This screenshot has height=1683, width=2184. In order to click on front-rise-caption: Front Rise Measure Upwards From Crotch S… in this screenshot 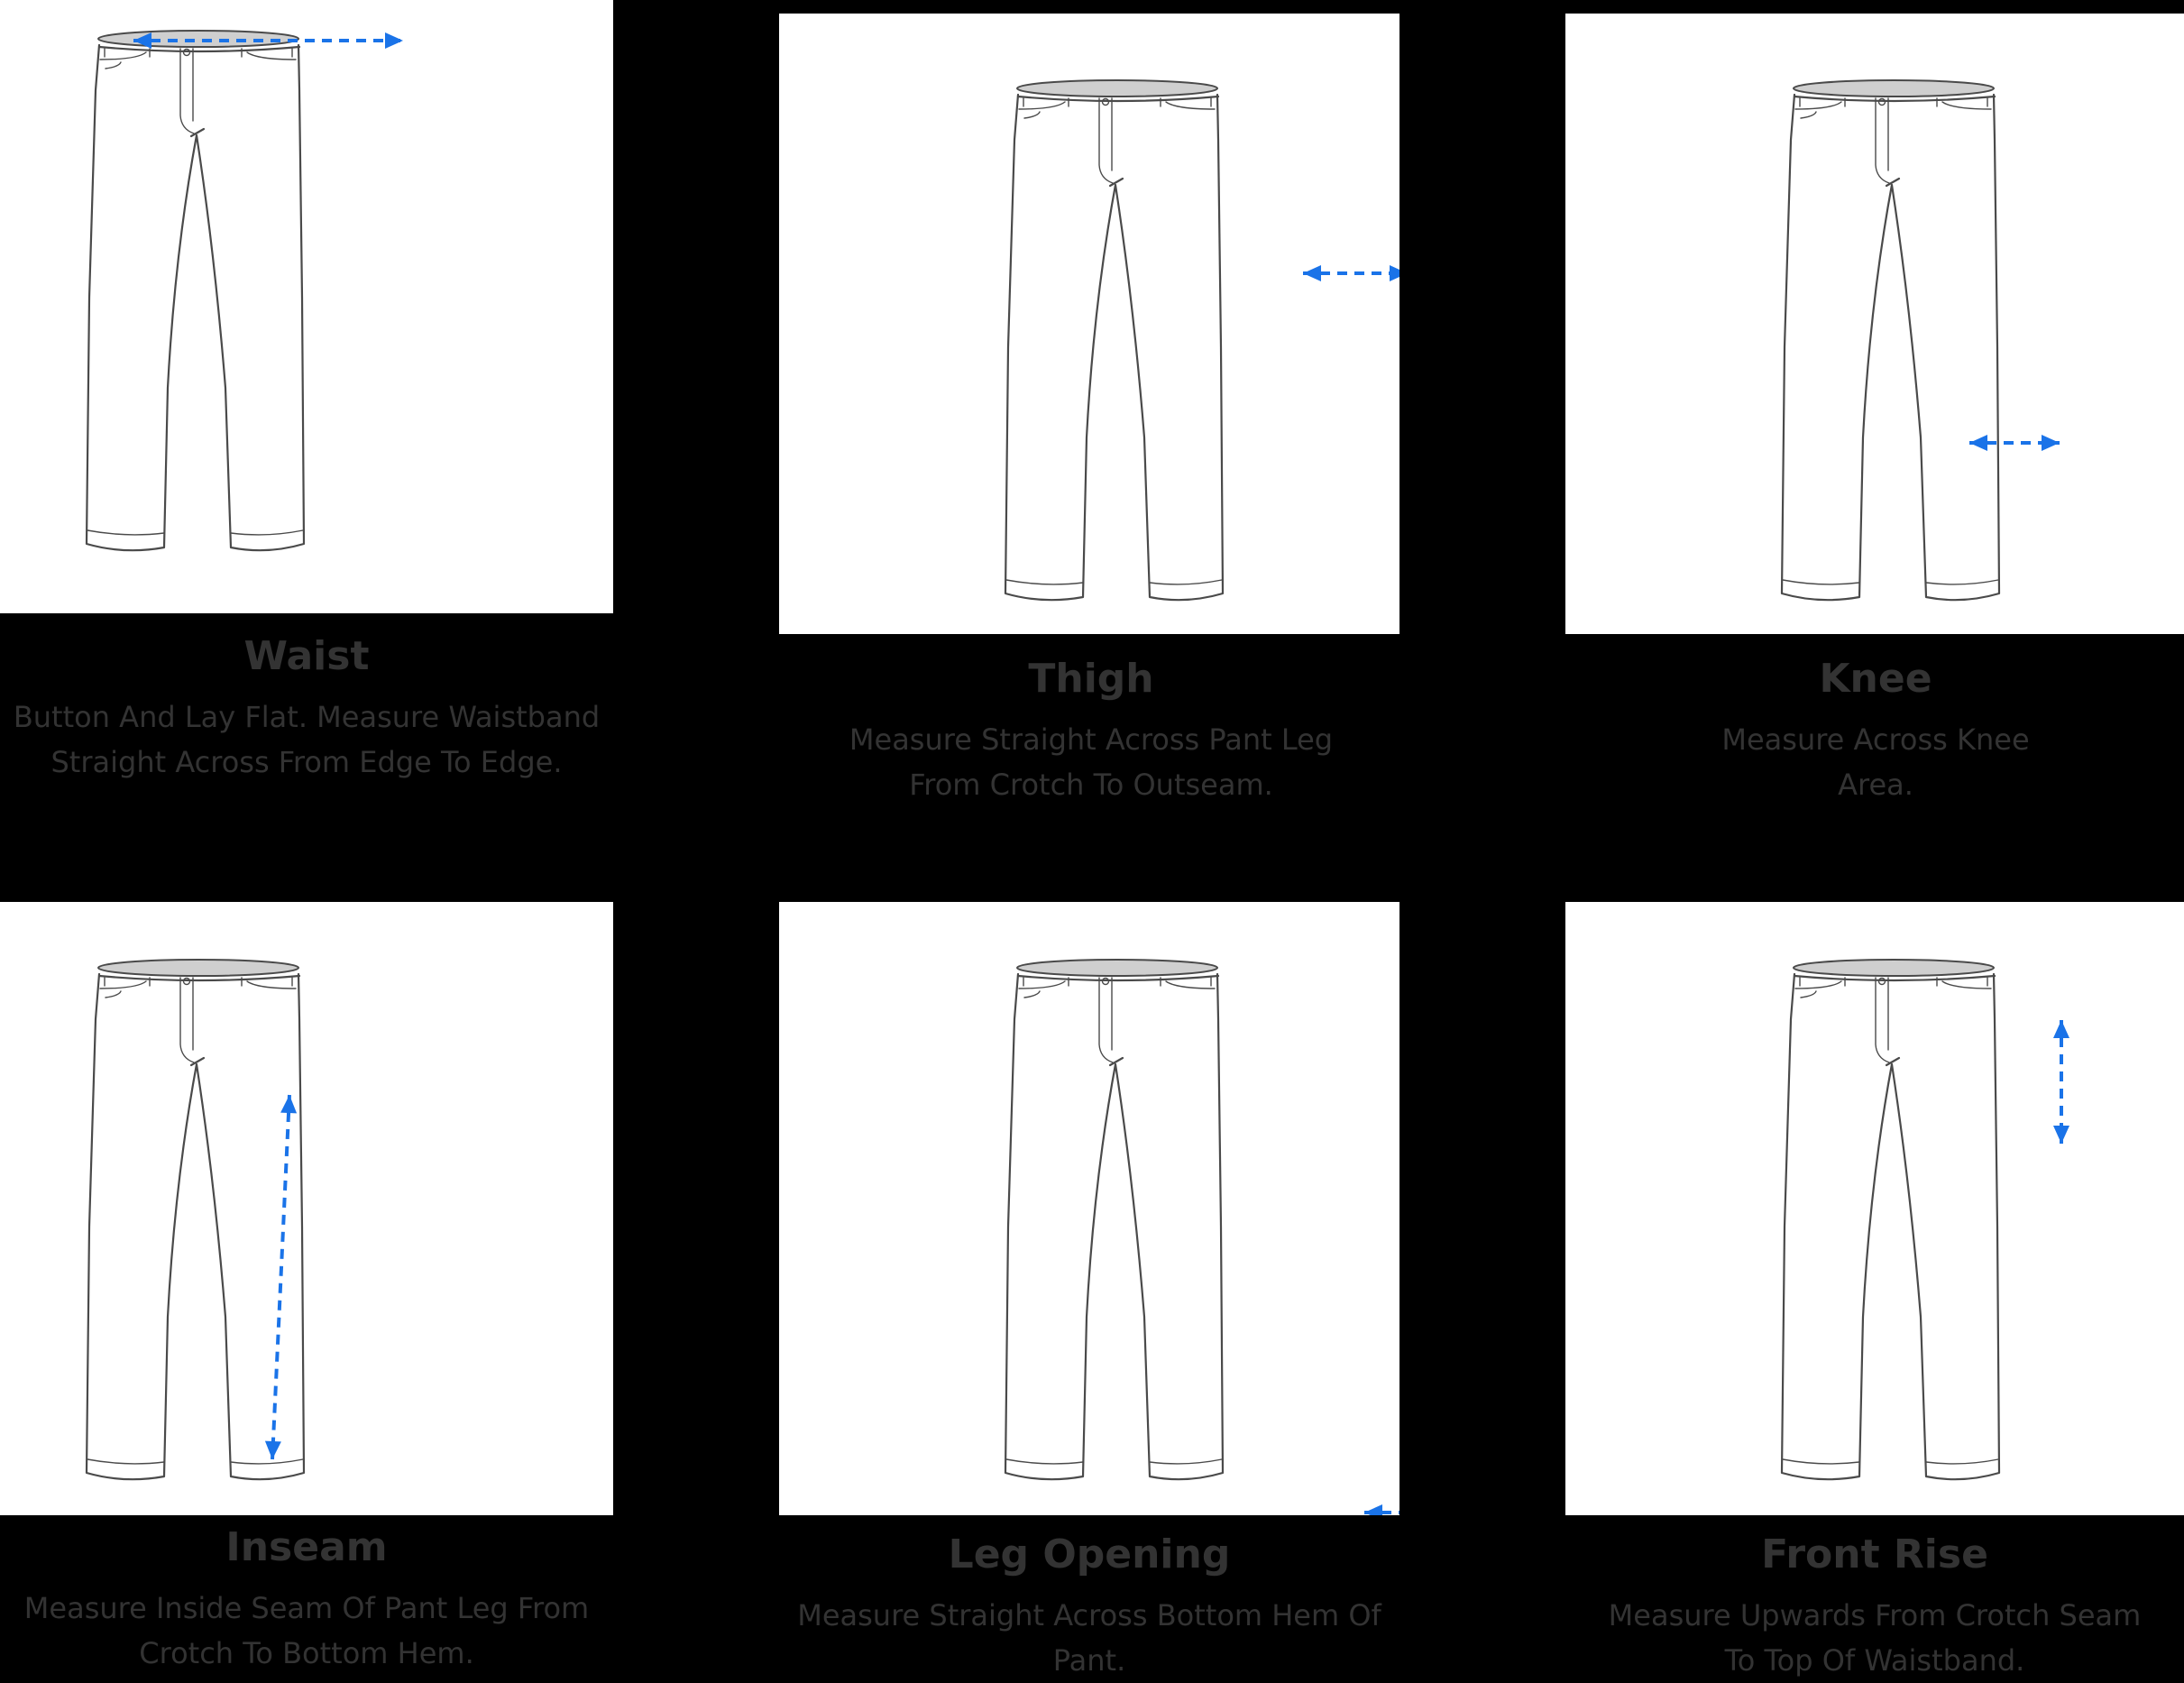, I will do `click(1874, 1606)`.